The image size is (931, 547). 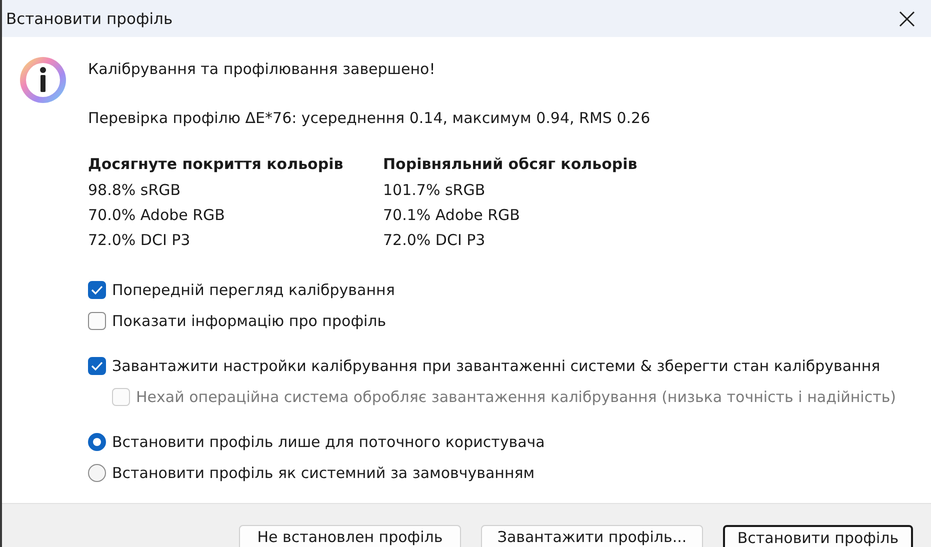 What do you see at coordinates (350, 536) in the screenshot?
I see `dialog-button: Не встановлен профіль` at bounding box center [350, 536].